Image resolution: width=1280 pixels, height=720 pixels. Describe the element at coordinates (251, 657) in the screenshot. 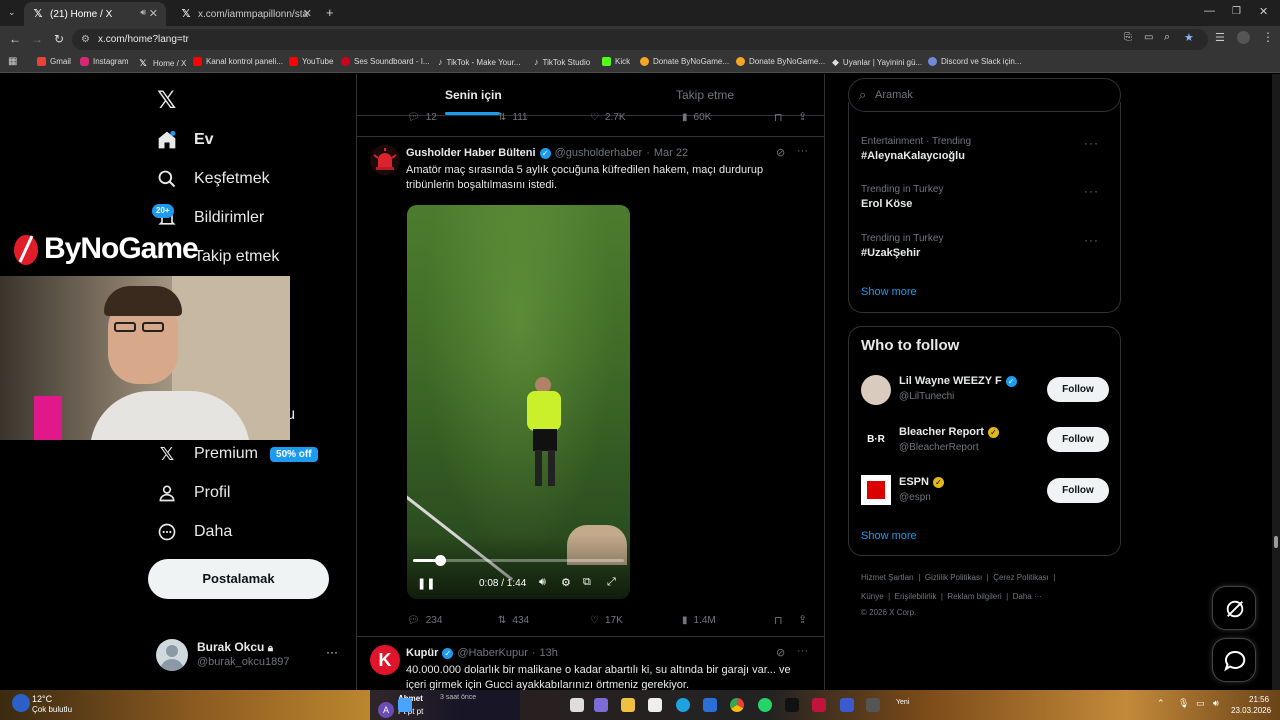

I see `account-switcher: Burak Okcu 🔒︎ @burak_okcu1897 ···` at that location.